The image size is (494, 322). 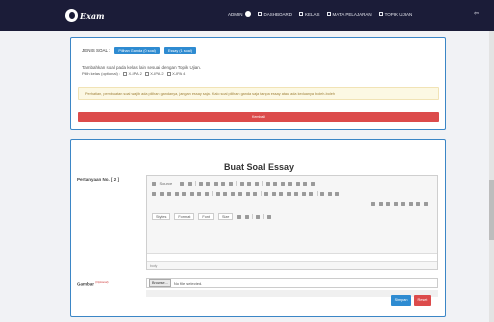 I want to click on ltr-icon, so click(x=296, y=193).